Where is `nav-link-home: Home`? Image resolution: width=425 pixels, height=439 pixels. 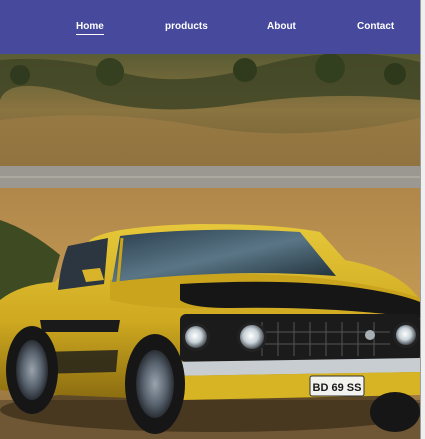 nav-link-home: Home is located at coordinates (90, 27).